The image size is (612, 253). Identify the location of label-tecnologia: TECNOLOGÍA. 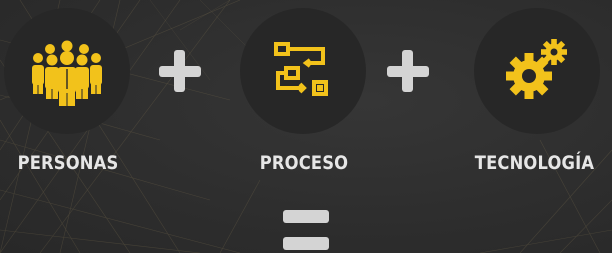
(534, 163).